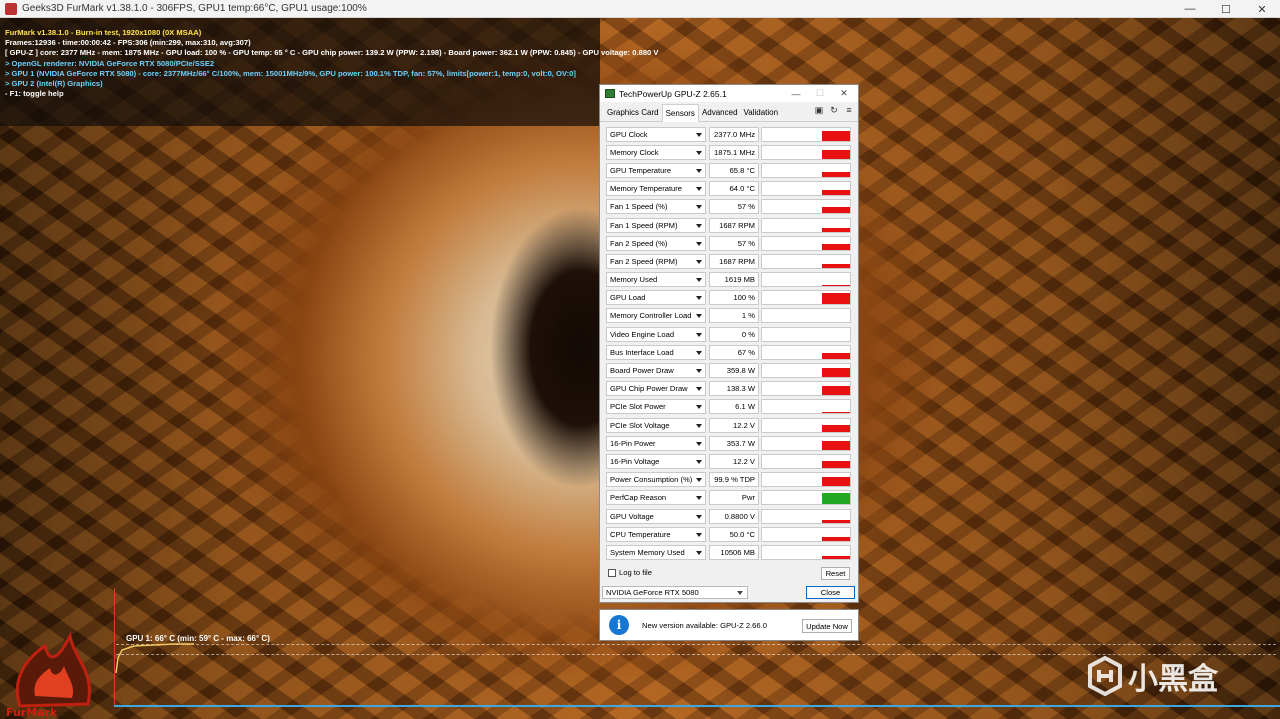 This screenshot has height=719, width=1280. What do you see at coordinates (656, 352) in the screenshot?
I see `sensor-name-dropdown: Bus Interface Load` at bounding box center [656, 352].